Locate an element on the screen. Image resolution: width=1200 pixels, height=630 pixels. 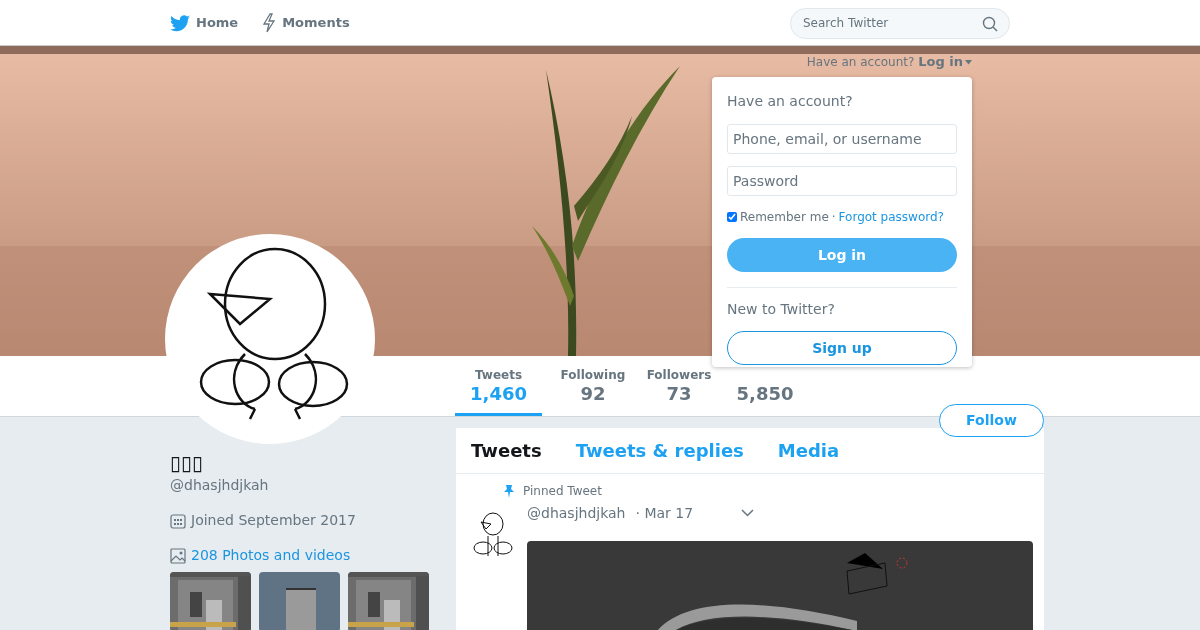
stat-tab: Following 92 is located at coordinates (593, 386).